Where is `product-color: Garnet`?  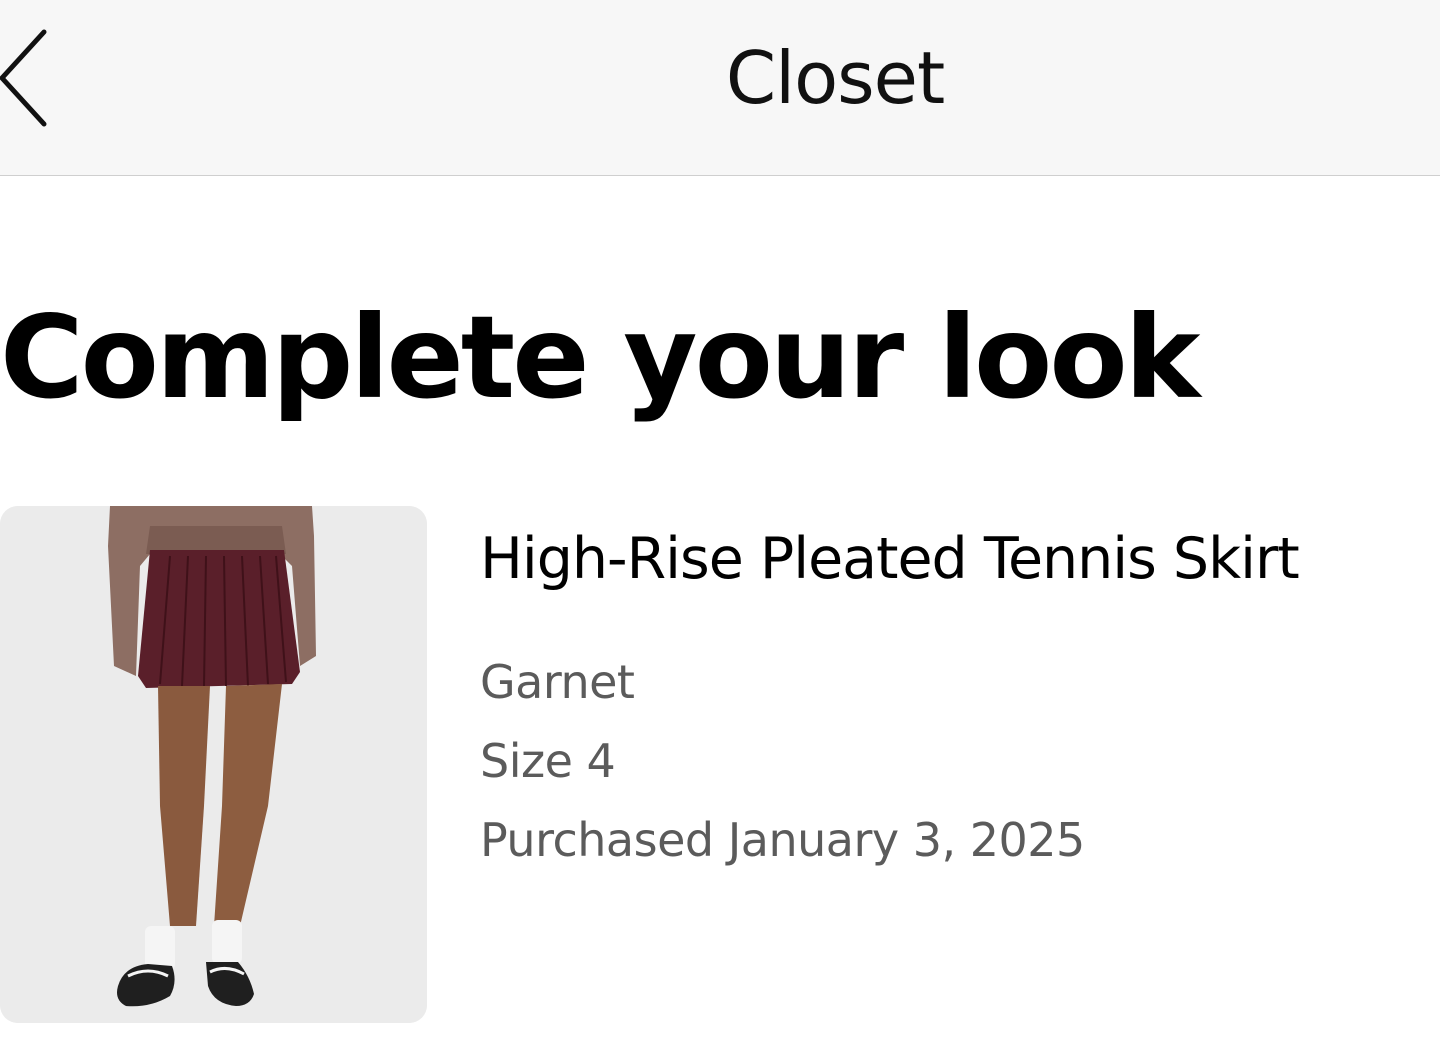
product-color: Garnet is located at coordinates (557, 682).